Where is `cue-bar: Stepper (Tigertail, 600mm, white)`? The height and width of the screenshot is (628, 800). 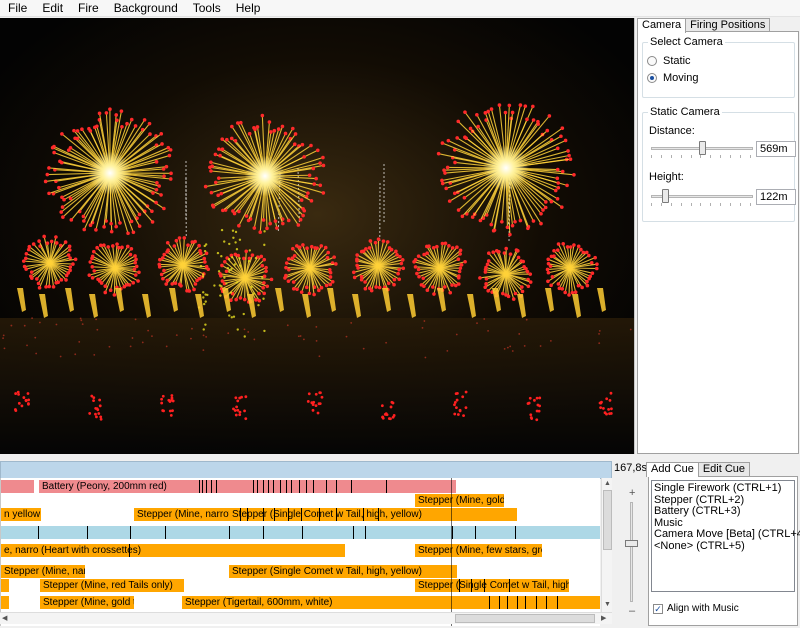 cue-bar: Stepper (Tigertail, 600mm, white) is located at coordinates (391, 602).